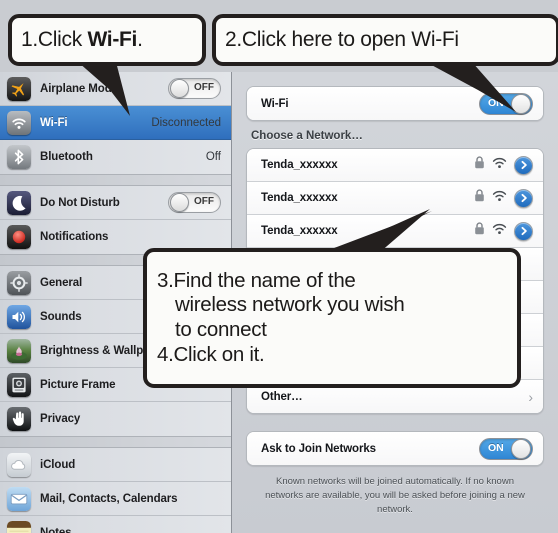 The height and width of the screenshot is (533, 558). Describe the element at coordinates (395, 165) in the screenshot. I see `network-row: Tenda_xxxxxx` at that location.